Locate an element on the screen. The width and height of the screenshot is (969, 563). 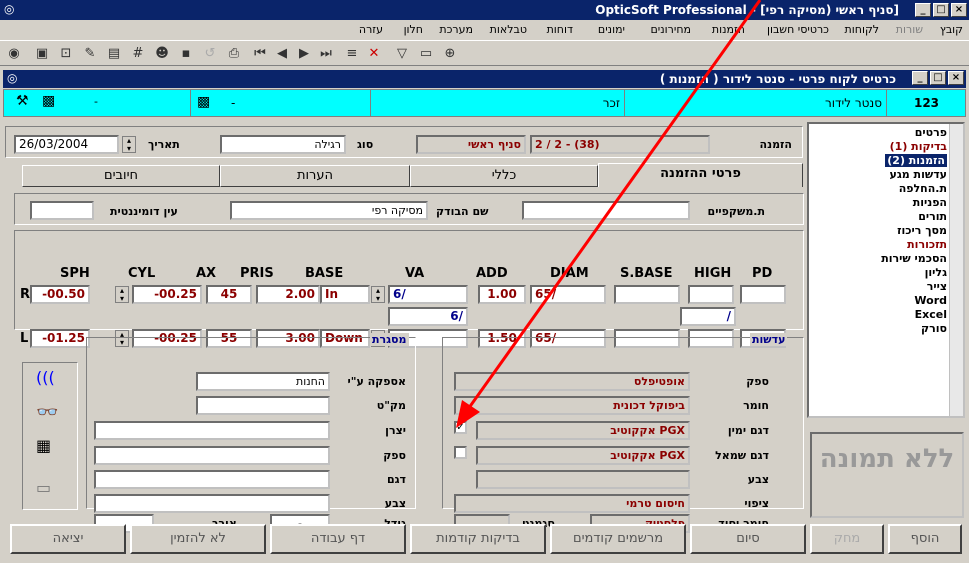
glasses-icon: 👓 is located at coordinates (47, 412).